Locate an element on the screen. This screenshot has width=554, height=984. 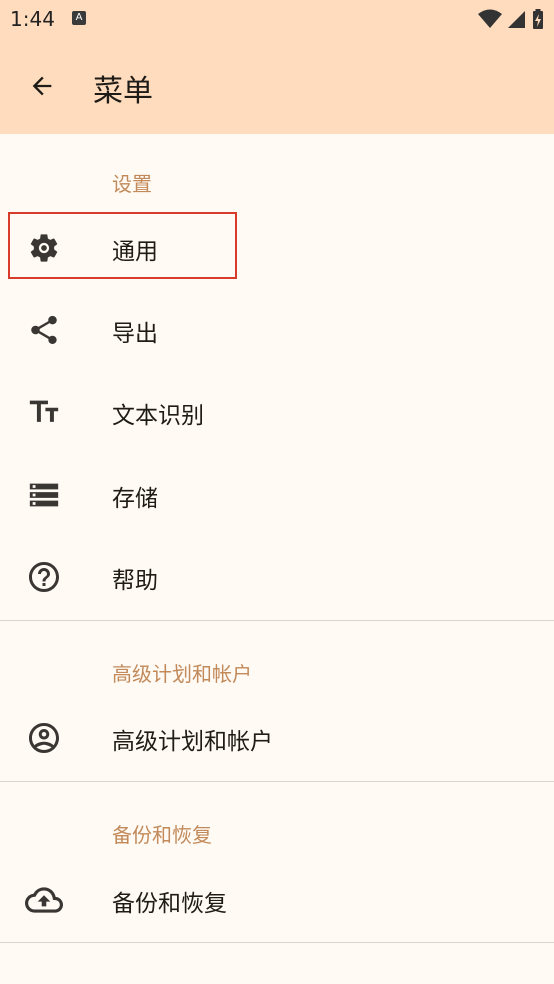
menu-item-label: 备份和恢复 is located at coordinates (169, 904).